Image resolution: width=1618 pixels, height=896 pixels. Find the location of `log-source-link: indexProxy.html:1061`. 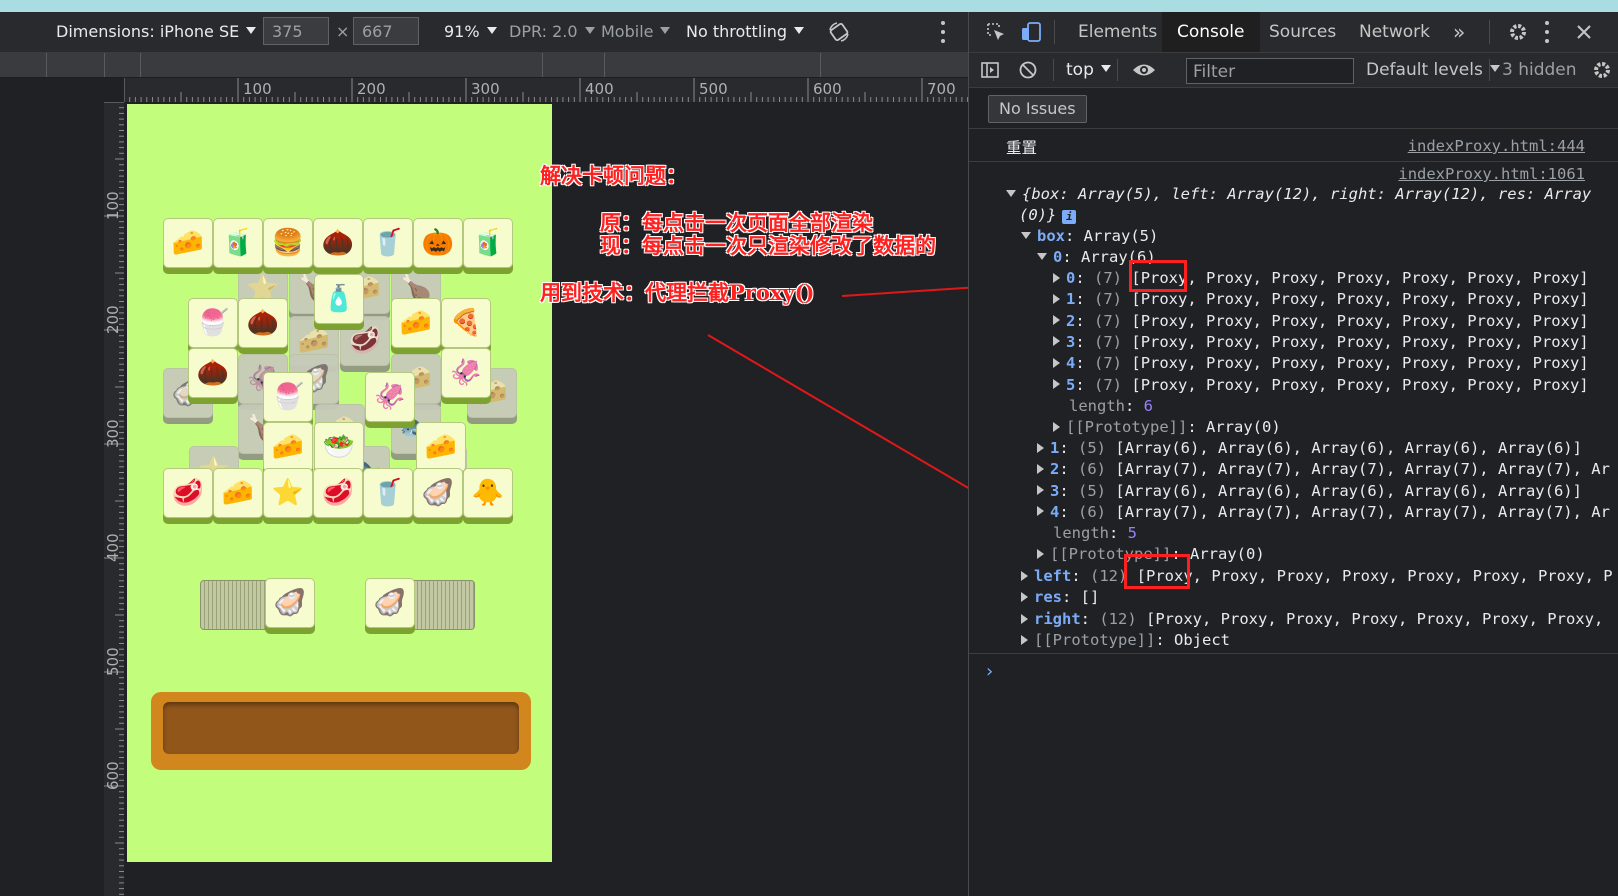

log-source-link: indexProxy.html:1061 is located at coordinates (1491, 174).